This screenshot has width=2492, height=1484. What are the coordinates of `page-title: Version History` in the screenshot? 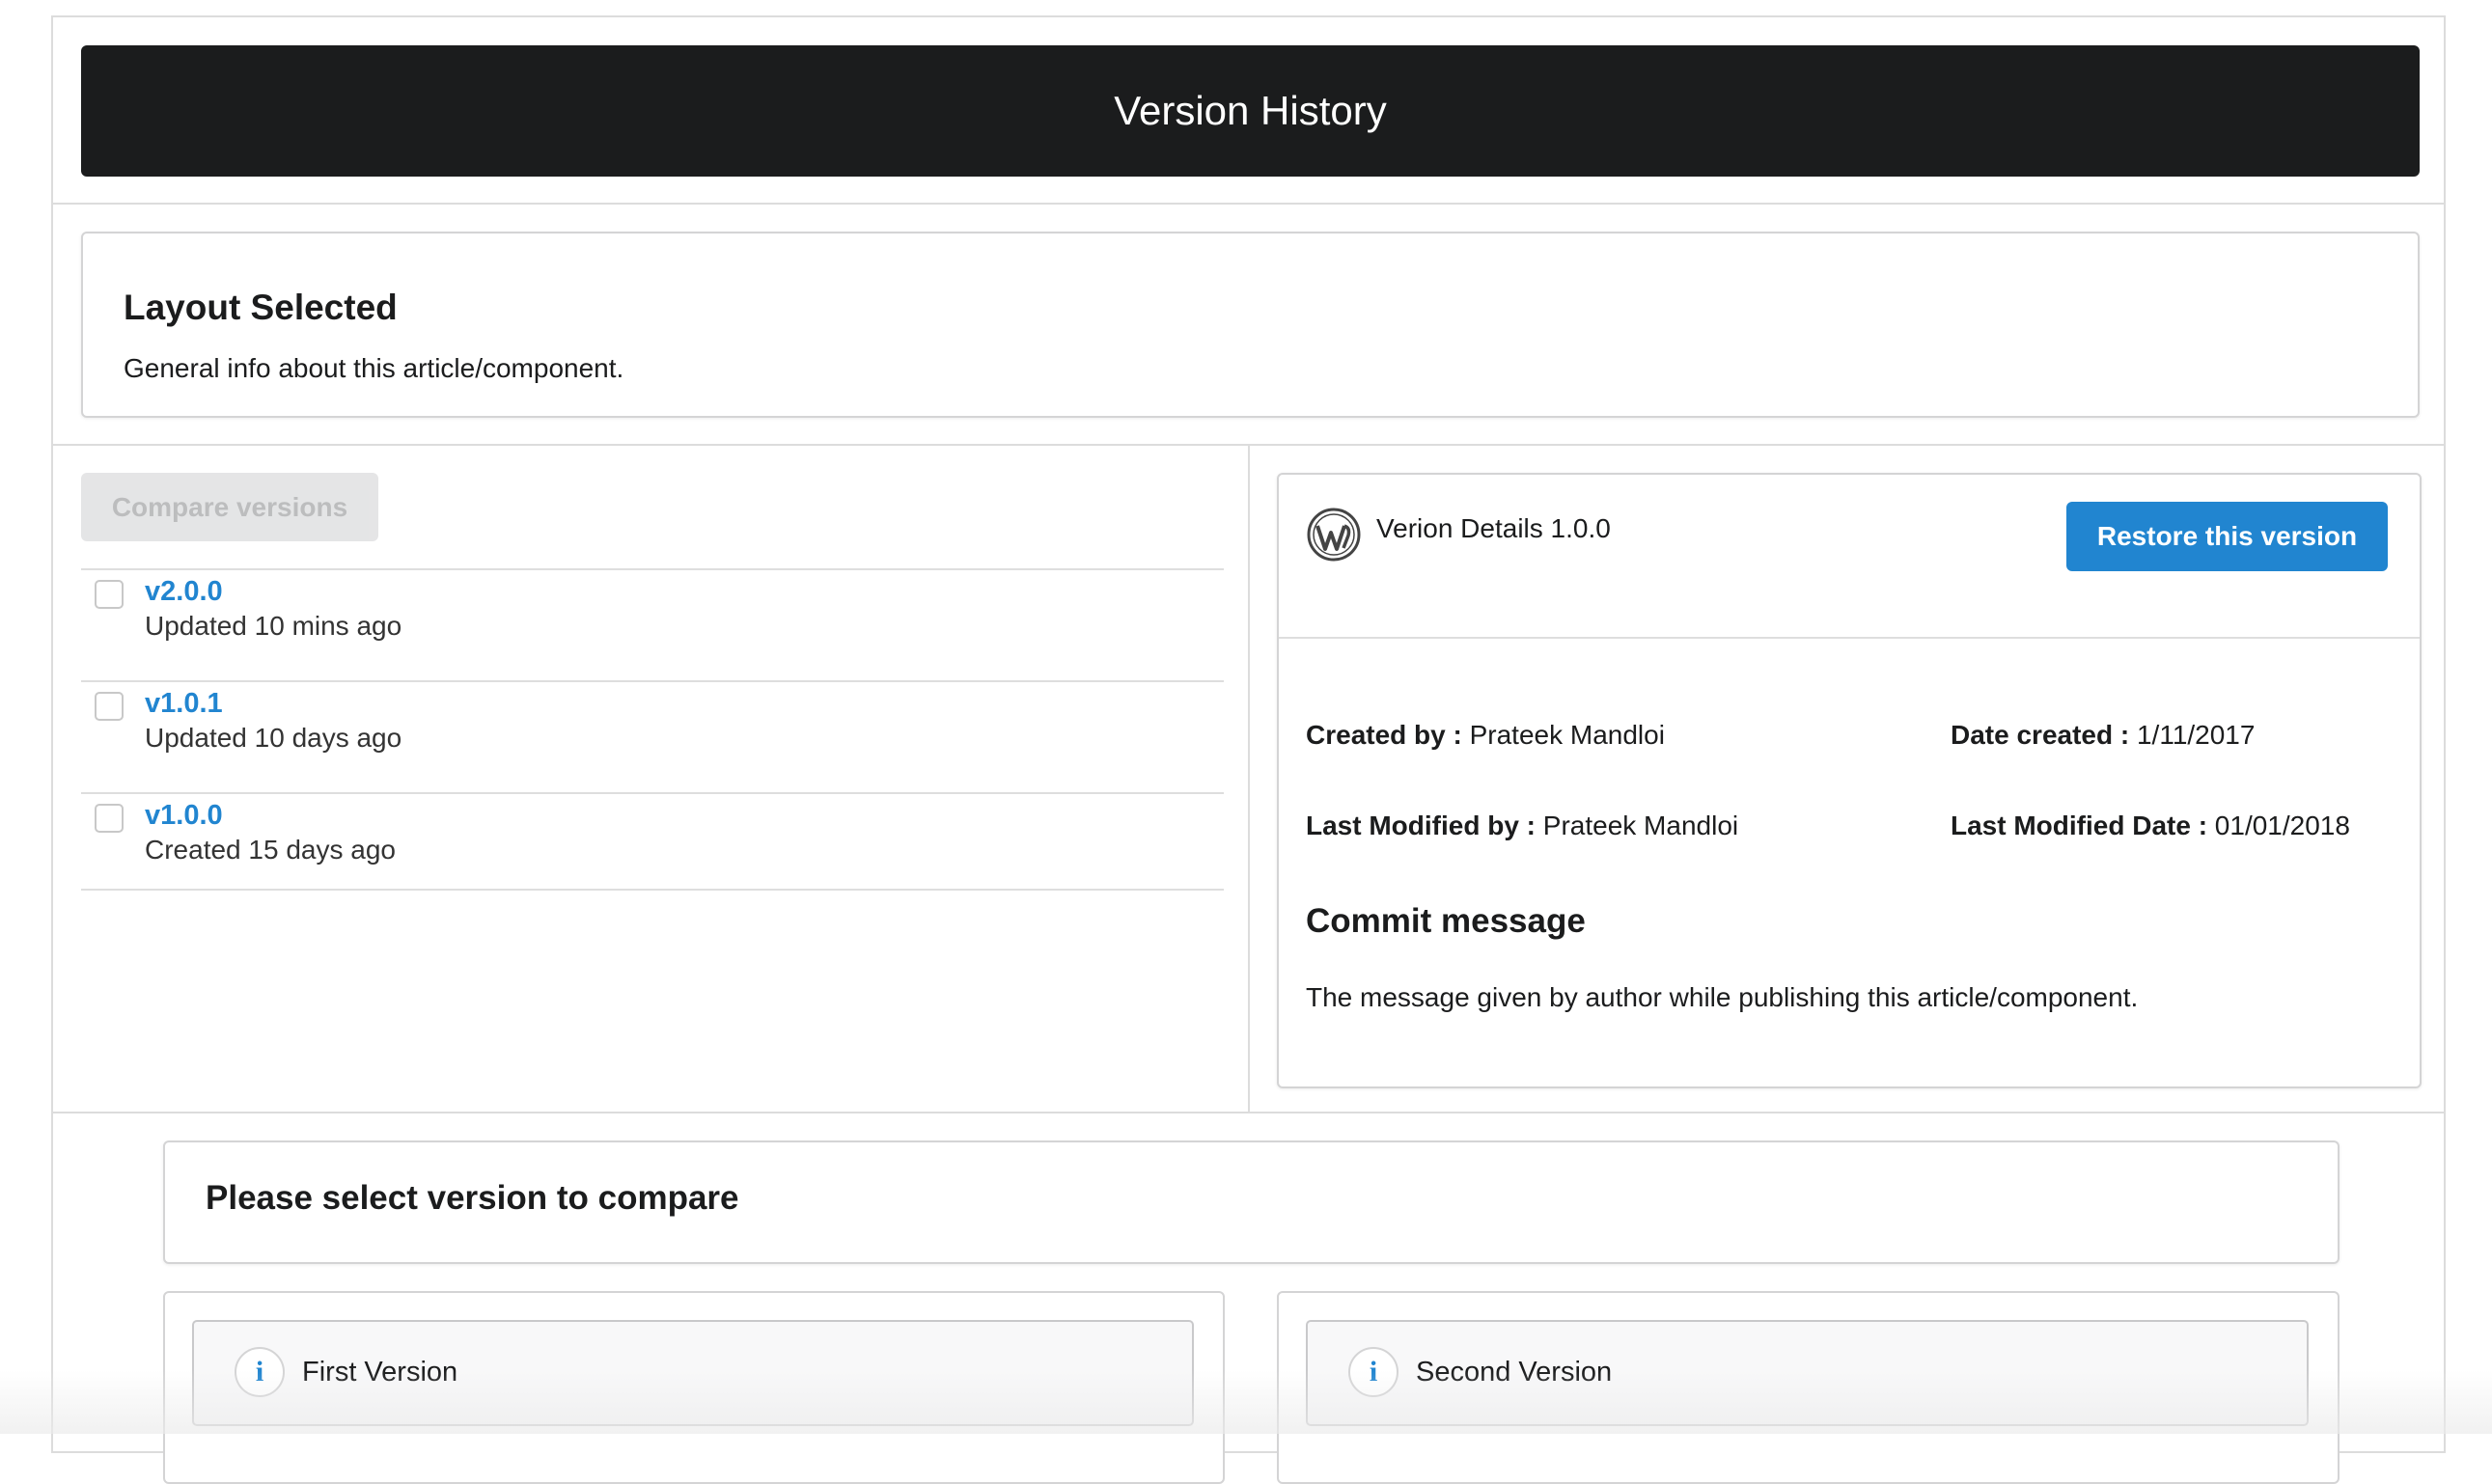 It's located at (1250, 110).